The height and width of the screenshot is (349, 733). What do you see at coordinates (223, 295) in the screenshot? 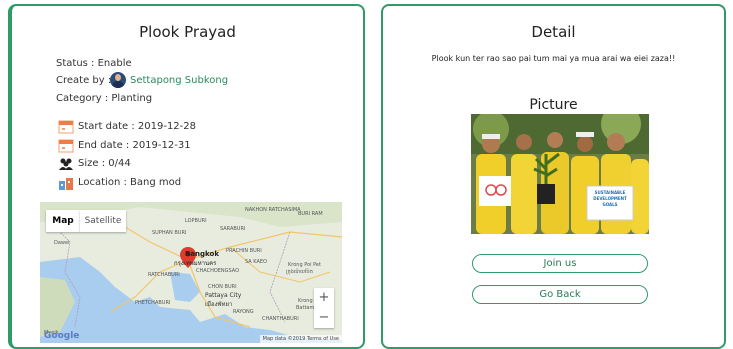
I see `map-label: Pattaya City` at bounding box center [223, 295].